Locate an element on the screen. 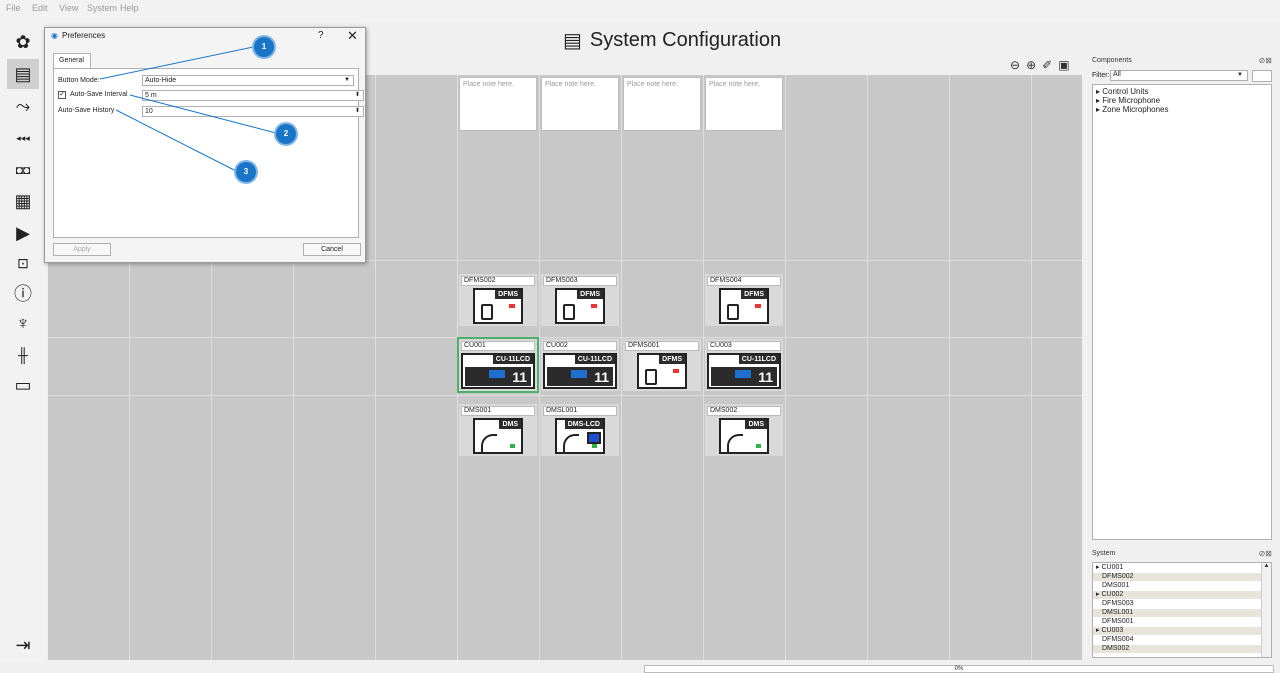 This screenshot has height=673, width=1280. list-item: DFMS001 is located at coordinates (1177, 622).